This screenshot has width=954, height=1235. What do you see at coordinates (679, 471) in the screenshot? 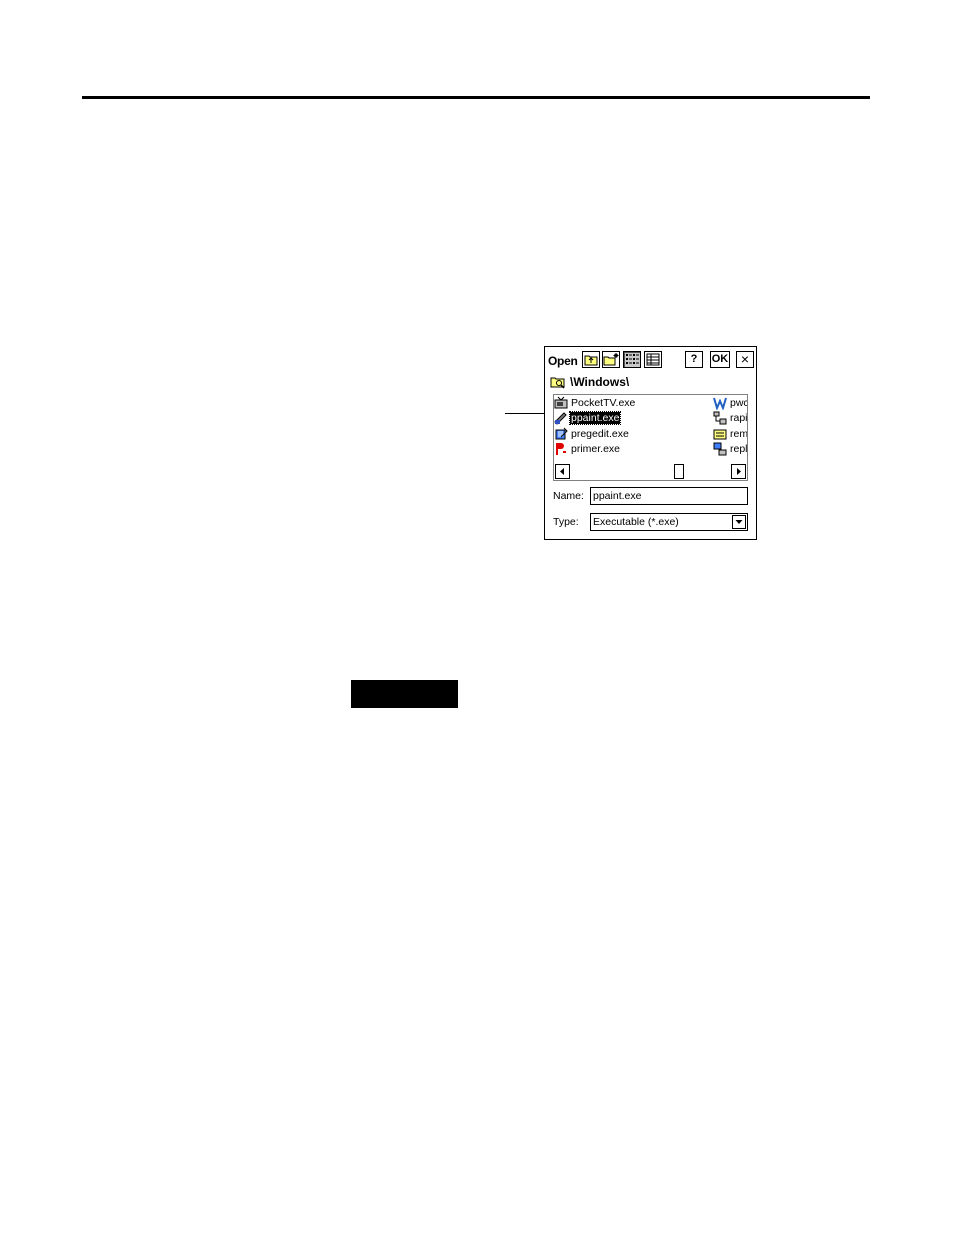
I see `scroll-thumb` at bounding box center [679, 471].